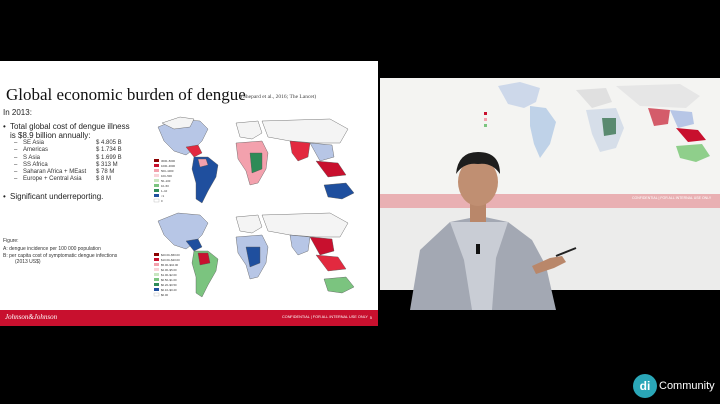 Image resolution: width=720 pixels, height=404 pixels. I want to click on svg-text: $0.10–$0.20, so click(169, 290).